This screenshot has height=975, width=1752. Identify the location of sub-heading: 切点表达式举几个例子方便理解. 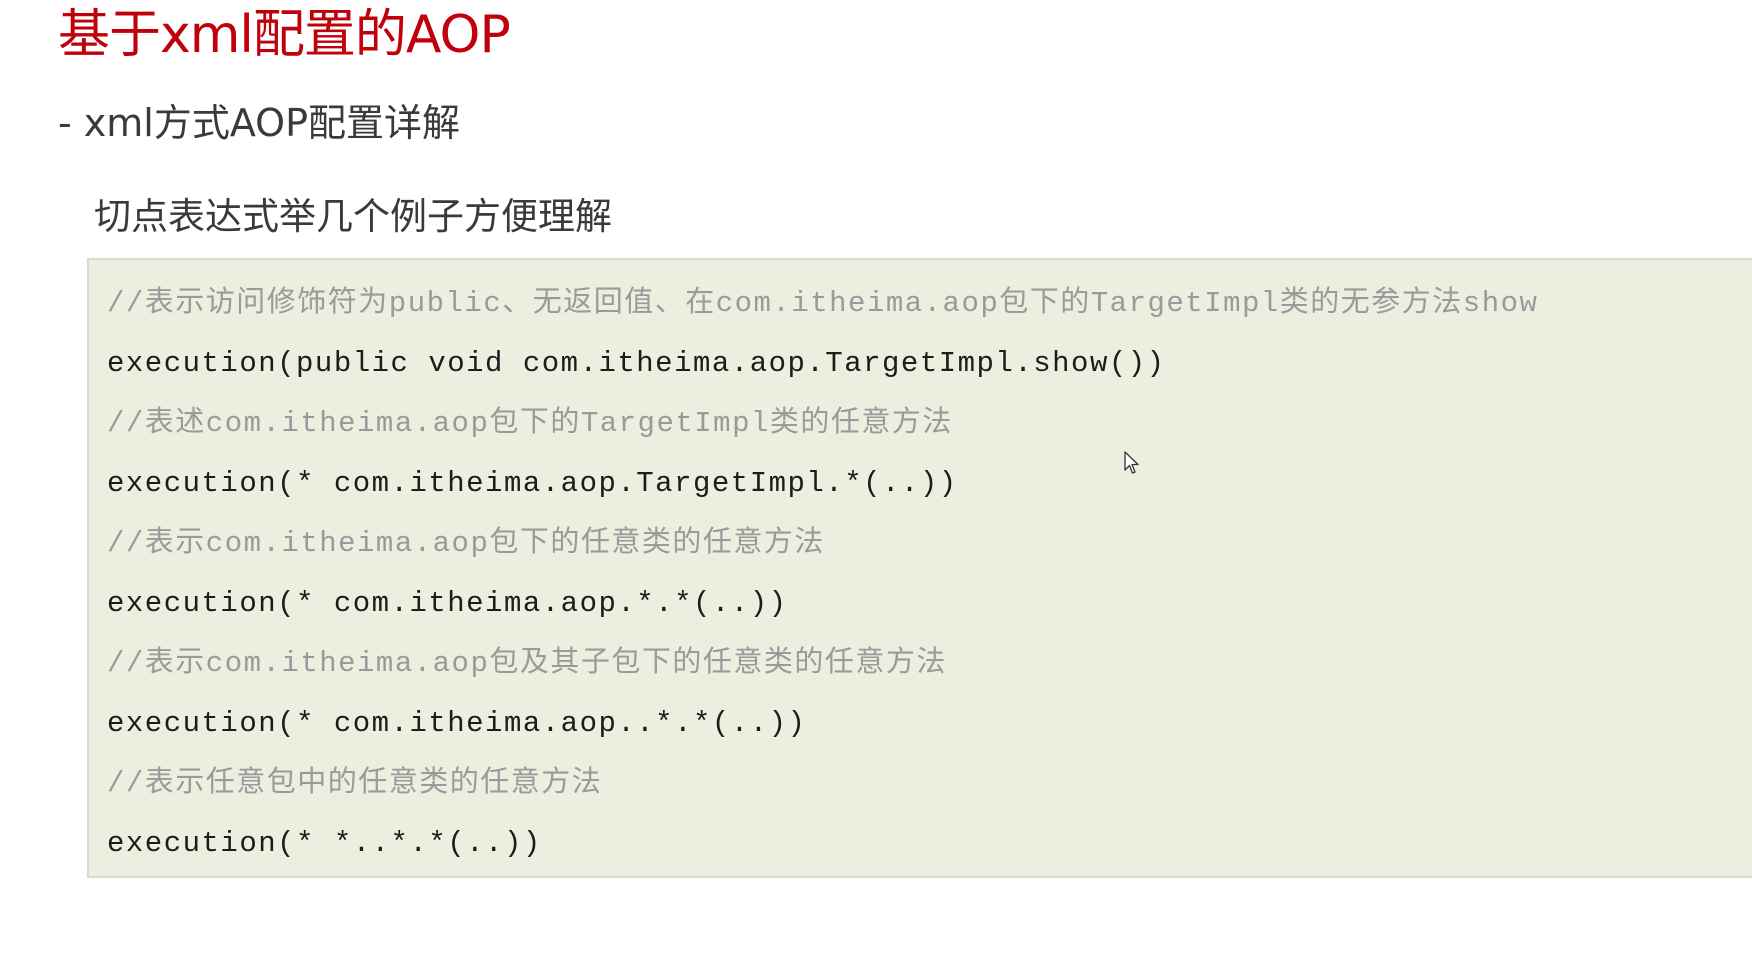
(353, 216).